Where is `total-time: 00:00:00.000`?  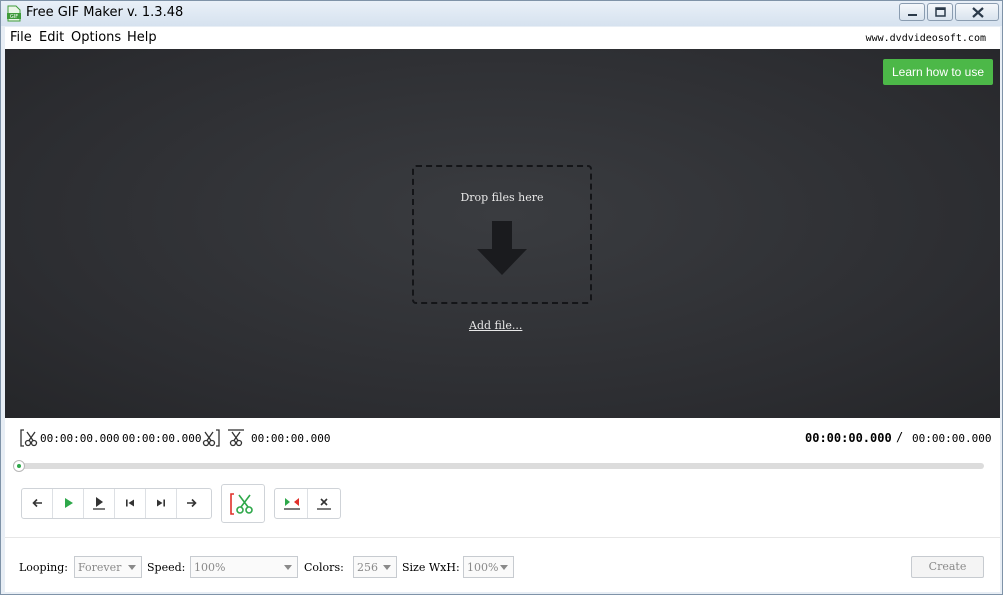
total-time: 00:00:00.000 is located at coordinates (952, 438).